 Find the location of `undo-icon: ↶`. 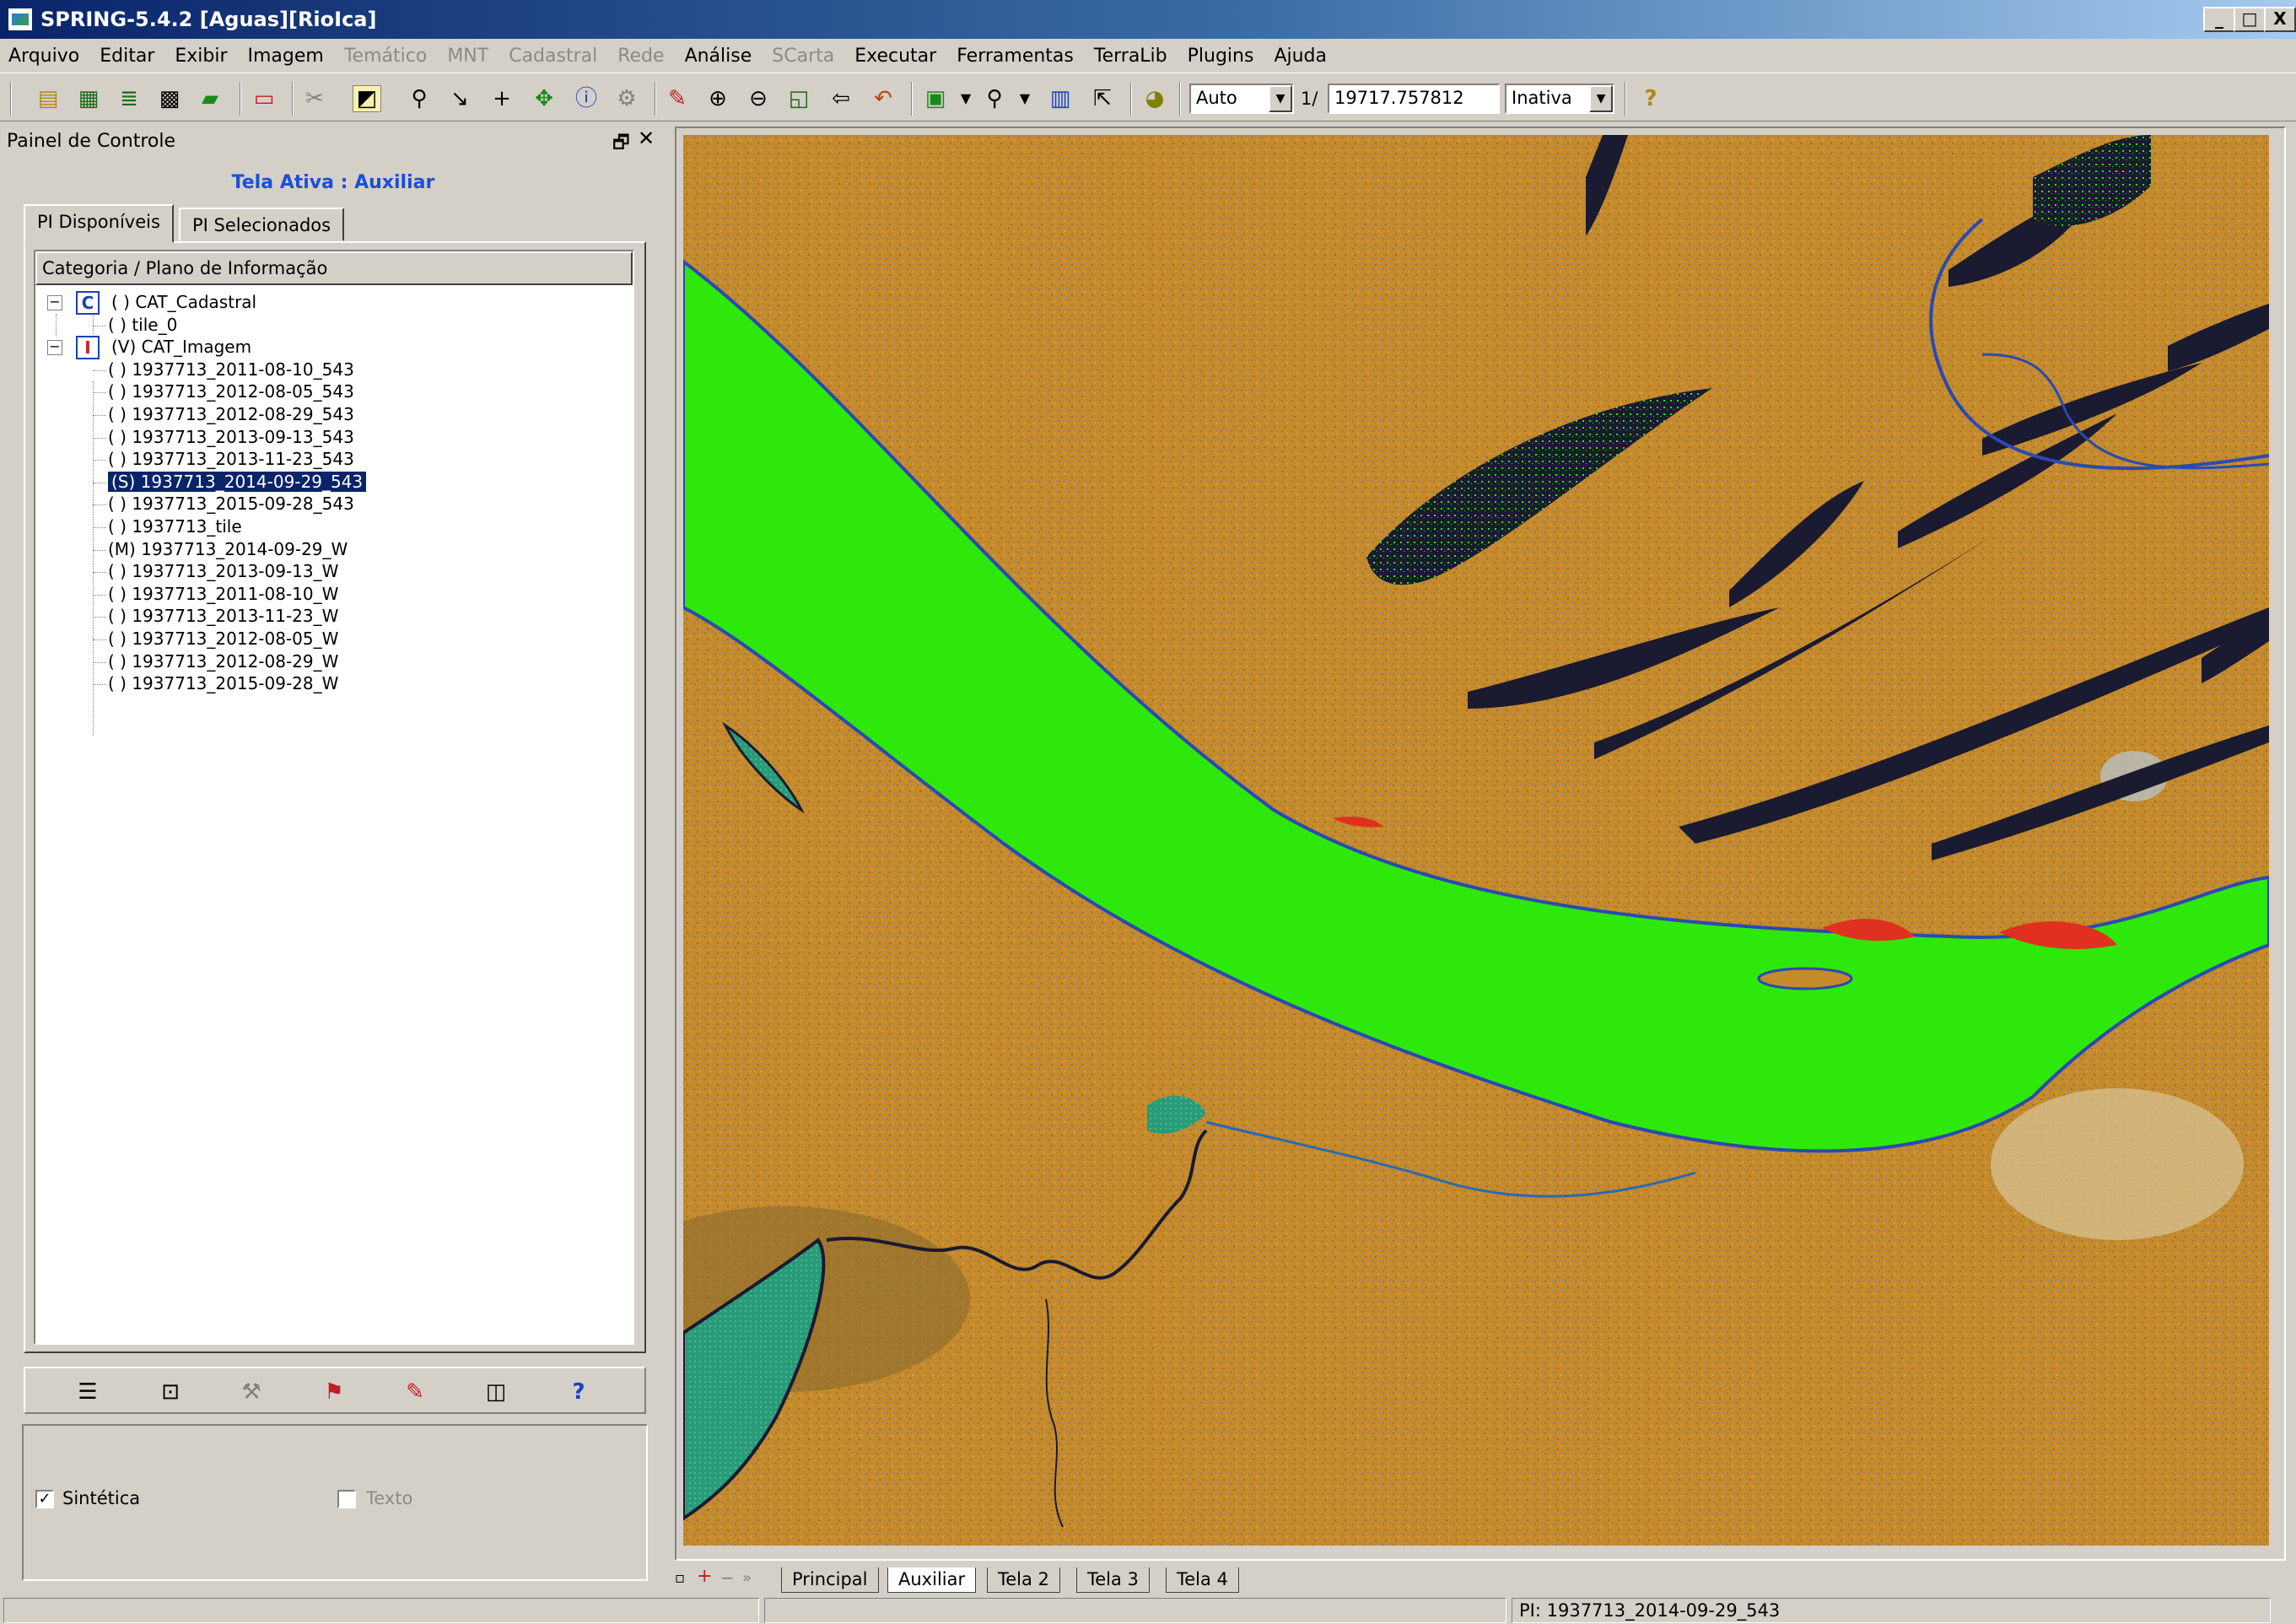

undo-icon: ↶ is located at coordinates (883, 98).